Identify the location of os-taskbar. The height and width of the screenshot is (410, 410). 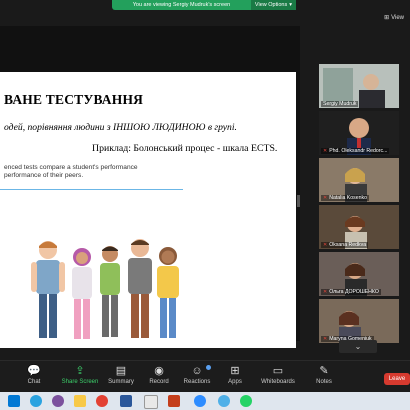
(205, 401).